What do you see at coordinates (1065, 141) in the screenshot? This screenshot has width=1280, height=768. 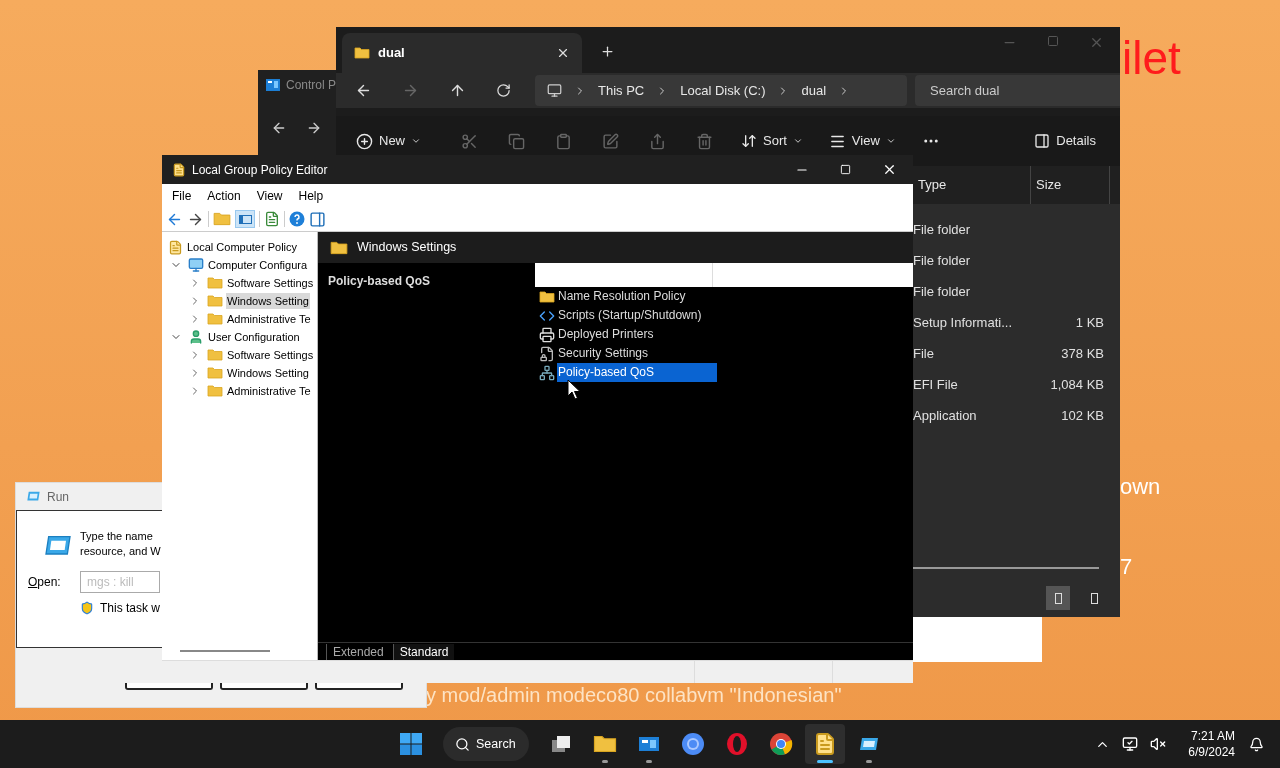 I see `details-button: Details` at bounding box center [1065, 141].